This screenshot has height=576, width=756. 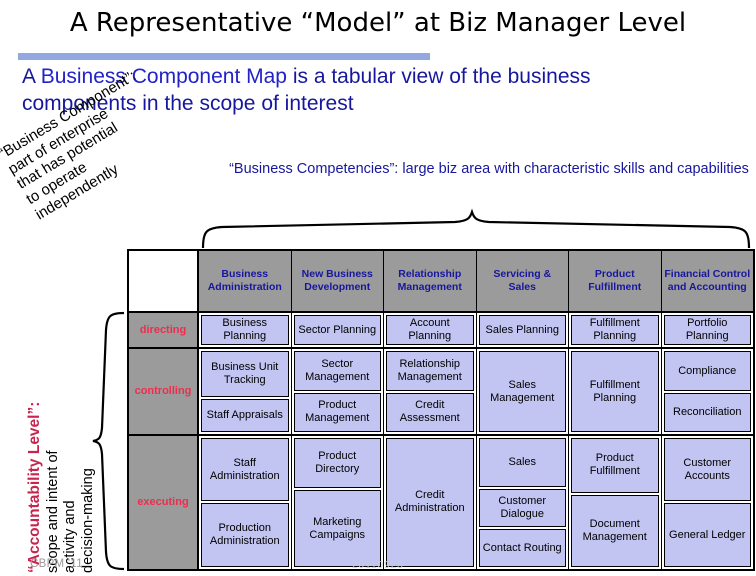 I want to click on row-header-executing: executing, so click(x=164, y=502).